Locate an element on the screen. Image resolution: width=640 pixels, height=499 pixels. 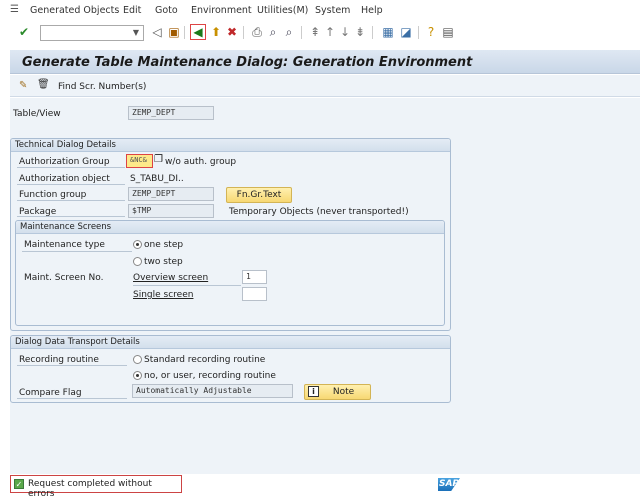
recording-routine-label: Recording routine is located at coordinates (59, 360).